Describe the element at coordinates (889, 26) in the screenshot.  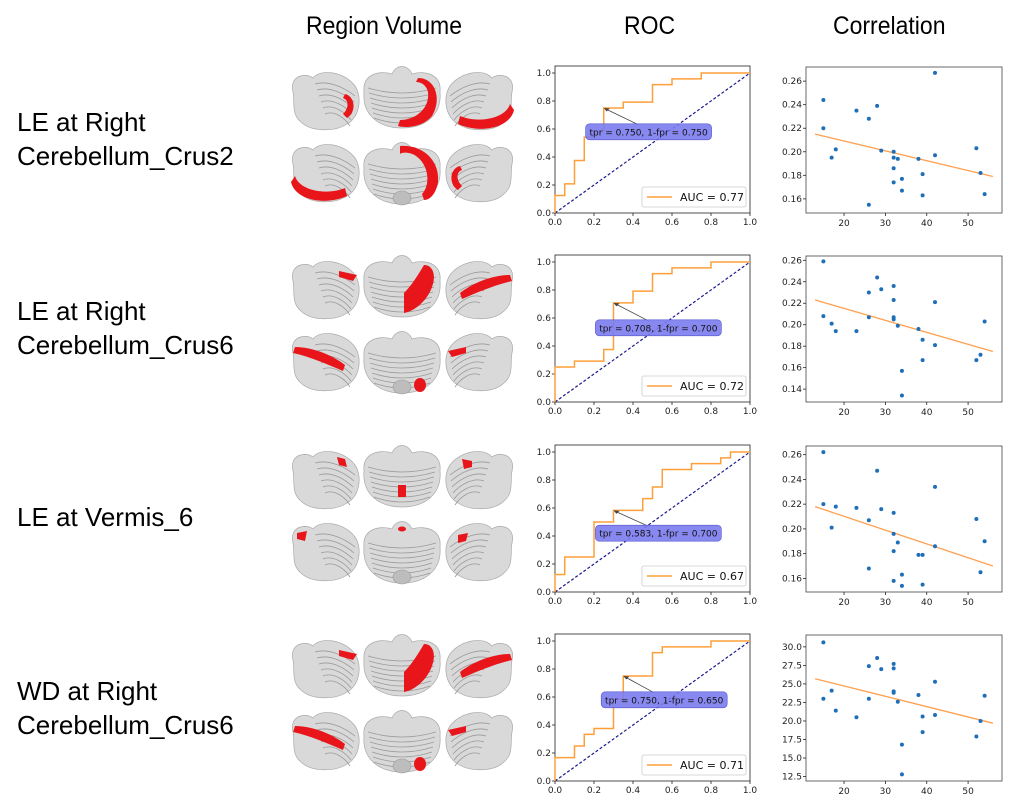
I see `header-correlation: Correlation` at that location.